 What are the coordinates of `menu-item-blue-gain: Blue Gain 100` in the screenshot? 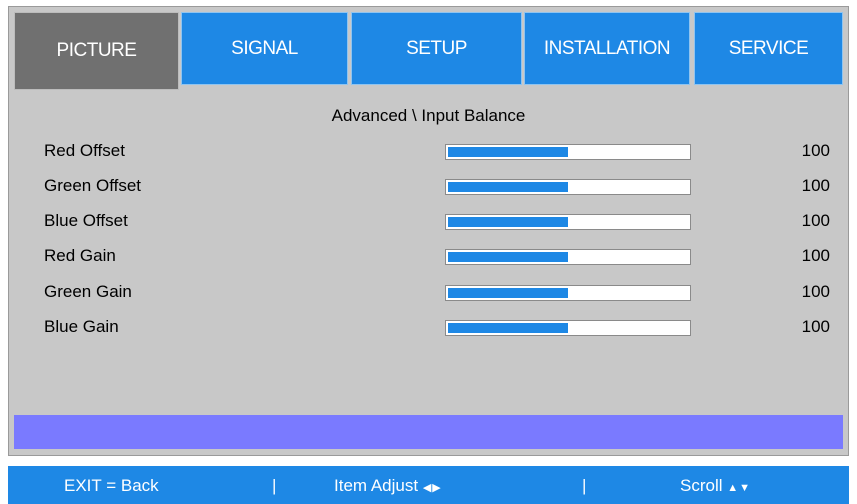 It's located at (437, 328).